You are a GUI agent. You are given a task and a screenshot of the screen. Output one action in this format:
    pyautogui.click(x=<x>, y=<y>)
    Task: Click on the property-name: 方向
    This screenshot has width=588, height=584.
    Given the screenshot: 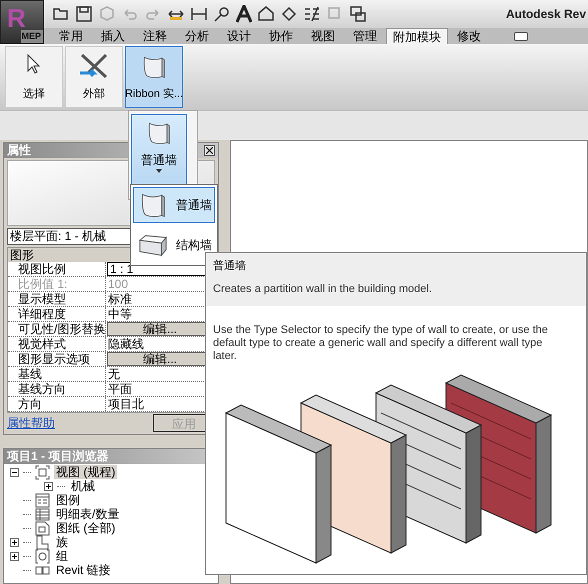 What is the action you would take?
    pyautogui.click(x=57, y=403)
    